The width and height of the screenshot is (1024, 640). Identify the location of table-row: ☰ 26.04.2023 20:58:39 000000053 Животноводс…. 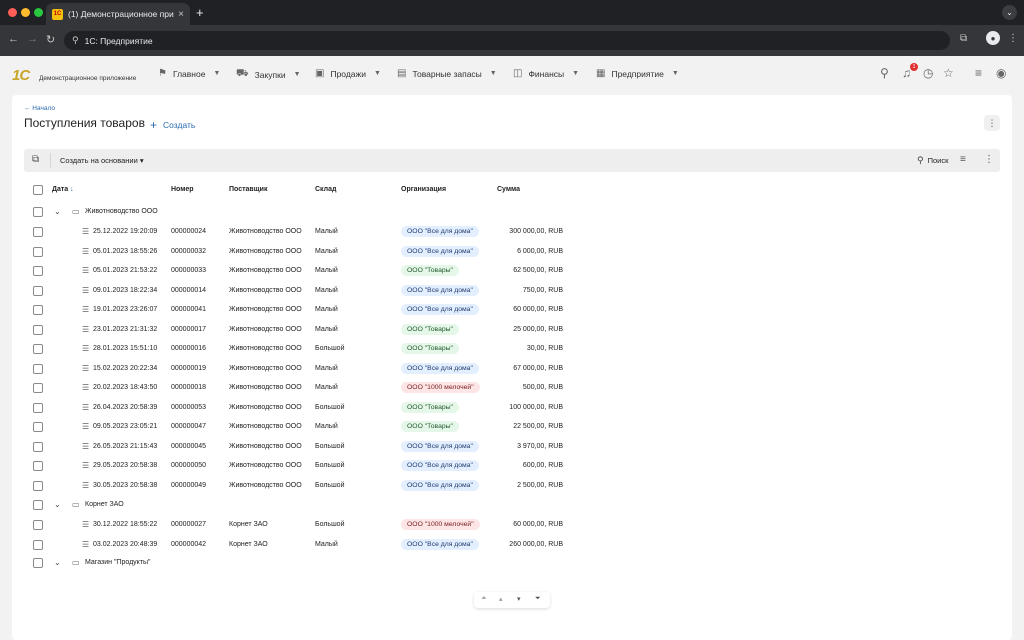
(512, 408).